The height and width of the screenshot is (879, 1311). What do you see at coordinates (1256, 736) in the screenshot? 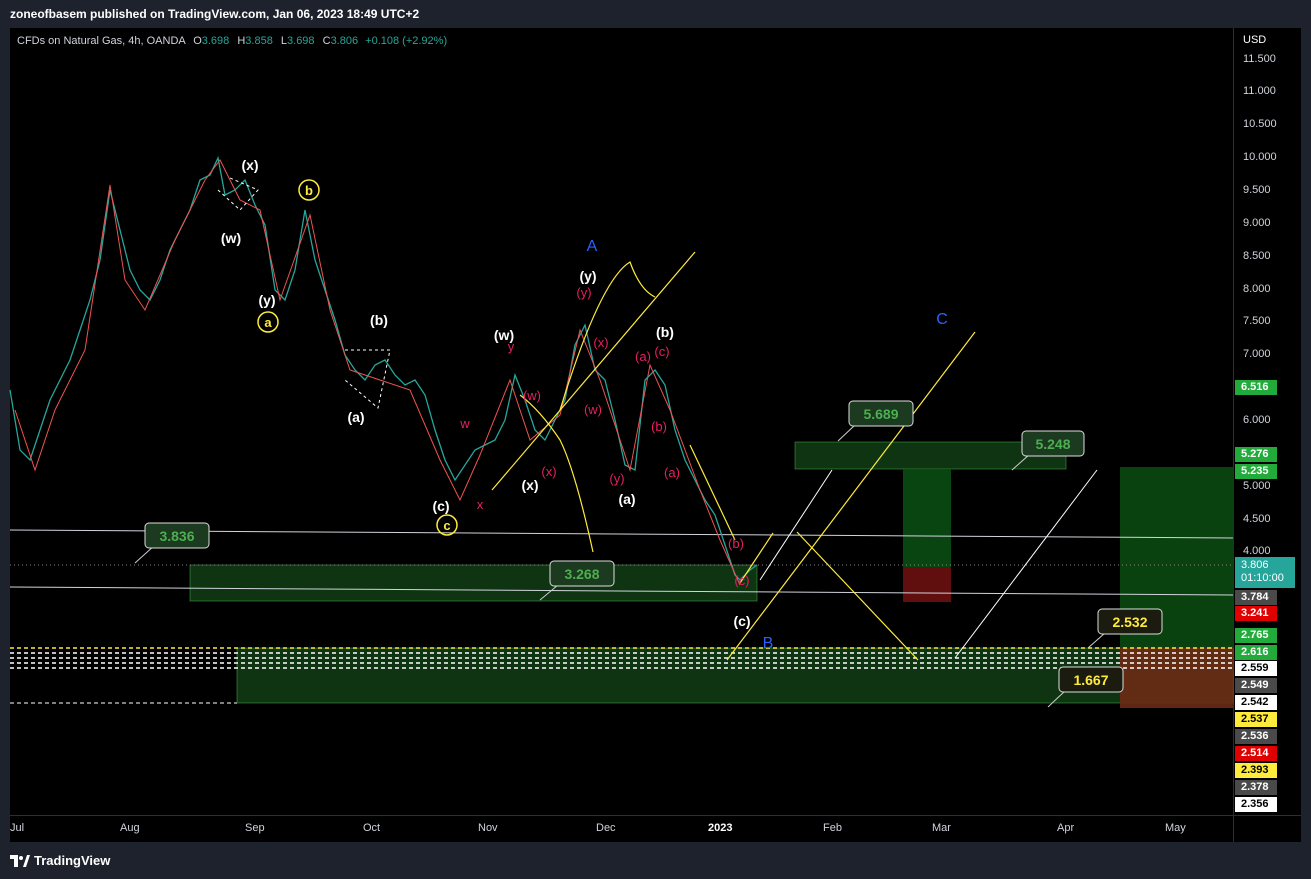
I see `price-level-tag: 2.536` at bounding box center [1256, 736].